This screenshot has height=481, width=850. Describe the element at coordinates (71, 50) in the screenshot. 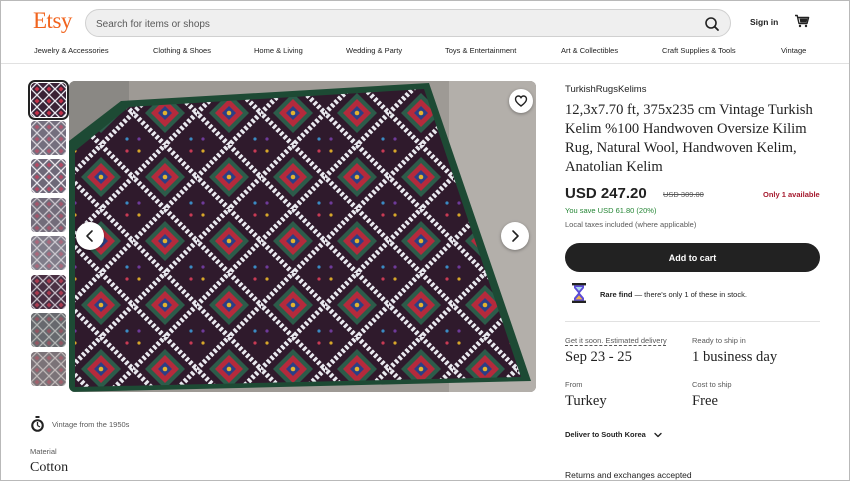

I see `nav-item-jewelry: Jewelry & Accessories` at that location.